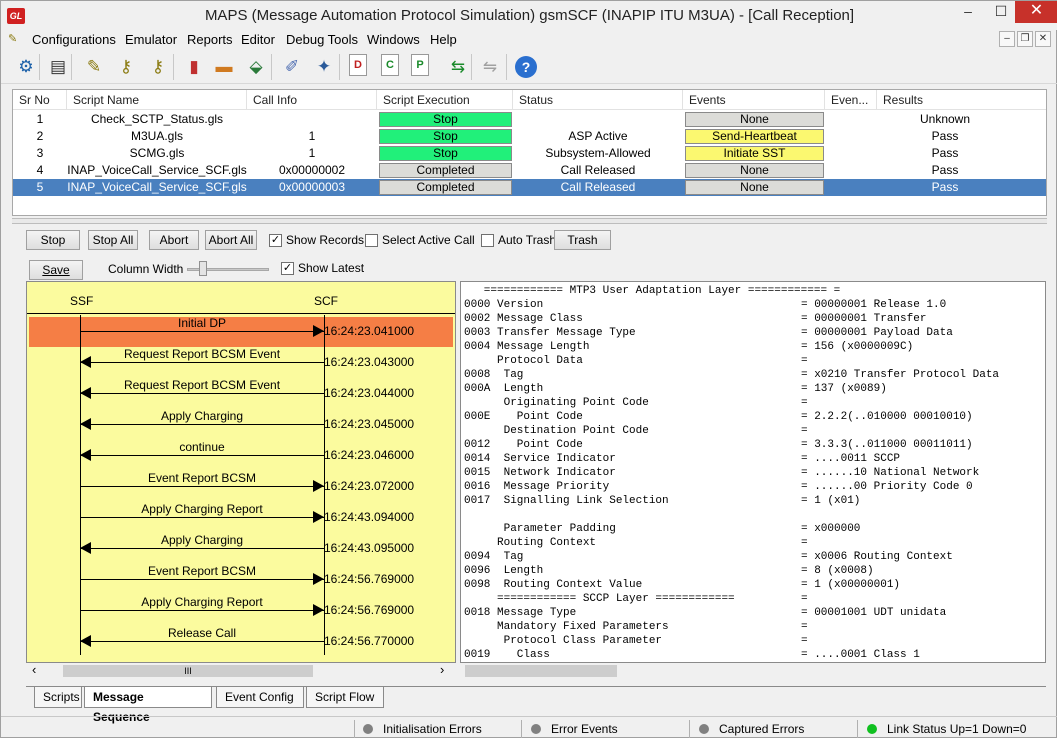 This screenshot has width=1057, height=738. What do you see at coordinates (188, 671) in the screenshot?
I see `sequence-hscroll-thumb: III` at bounding box center [188, 671].